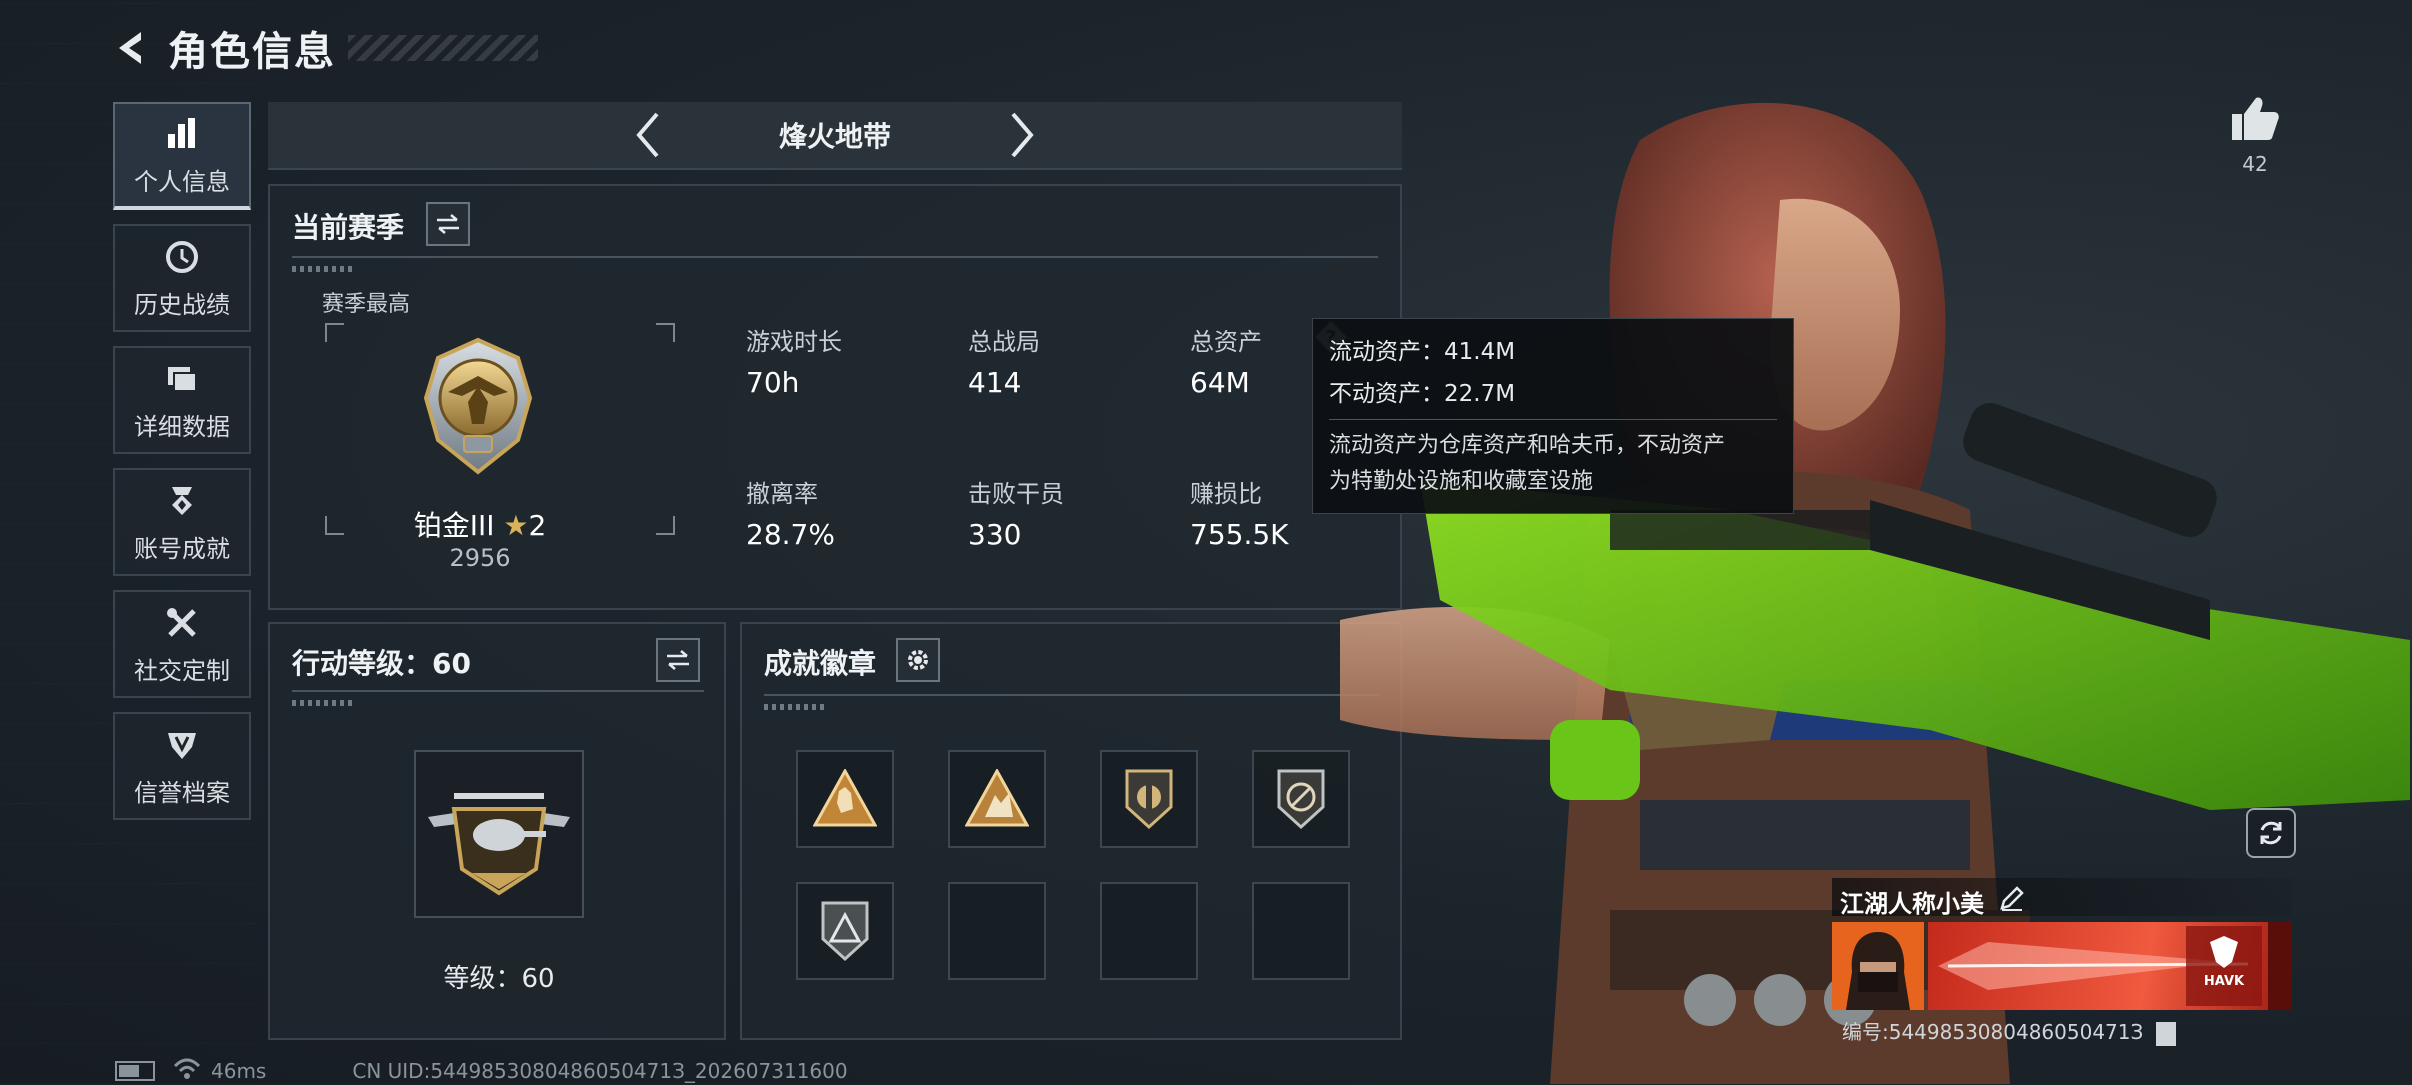 The width and height of the screenshot is (2412, 1085). I want to click on page-title: 角色信息, so click(252, 52).